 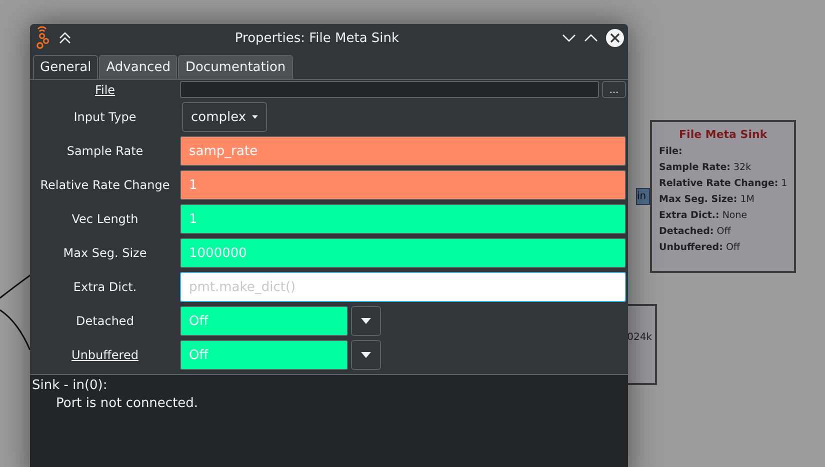 What do you see at coordinates (105, 185) in the screenshot?
I see `field-label: Relative Rate Change` at bounding box center [105, 185].